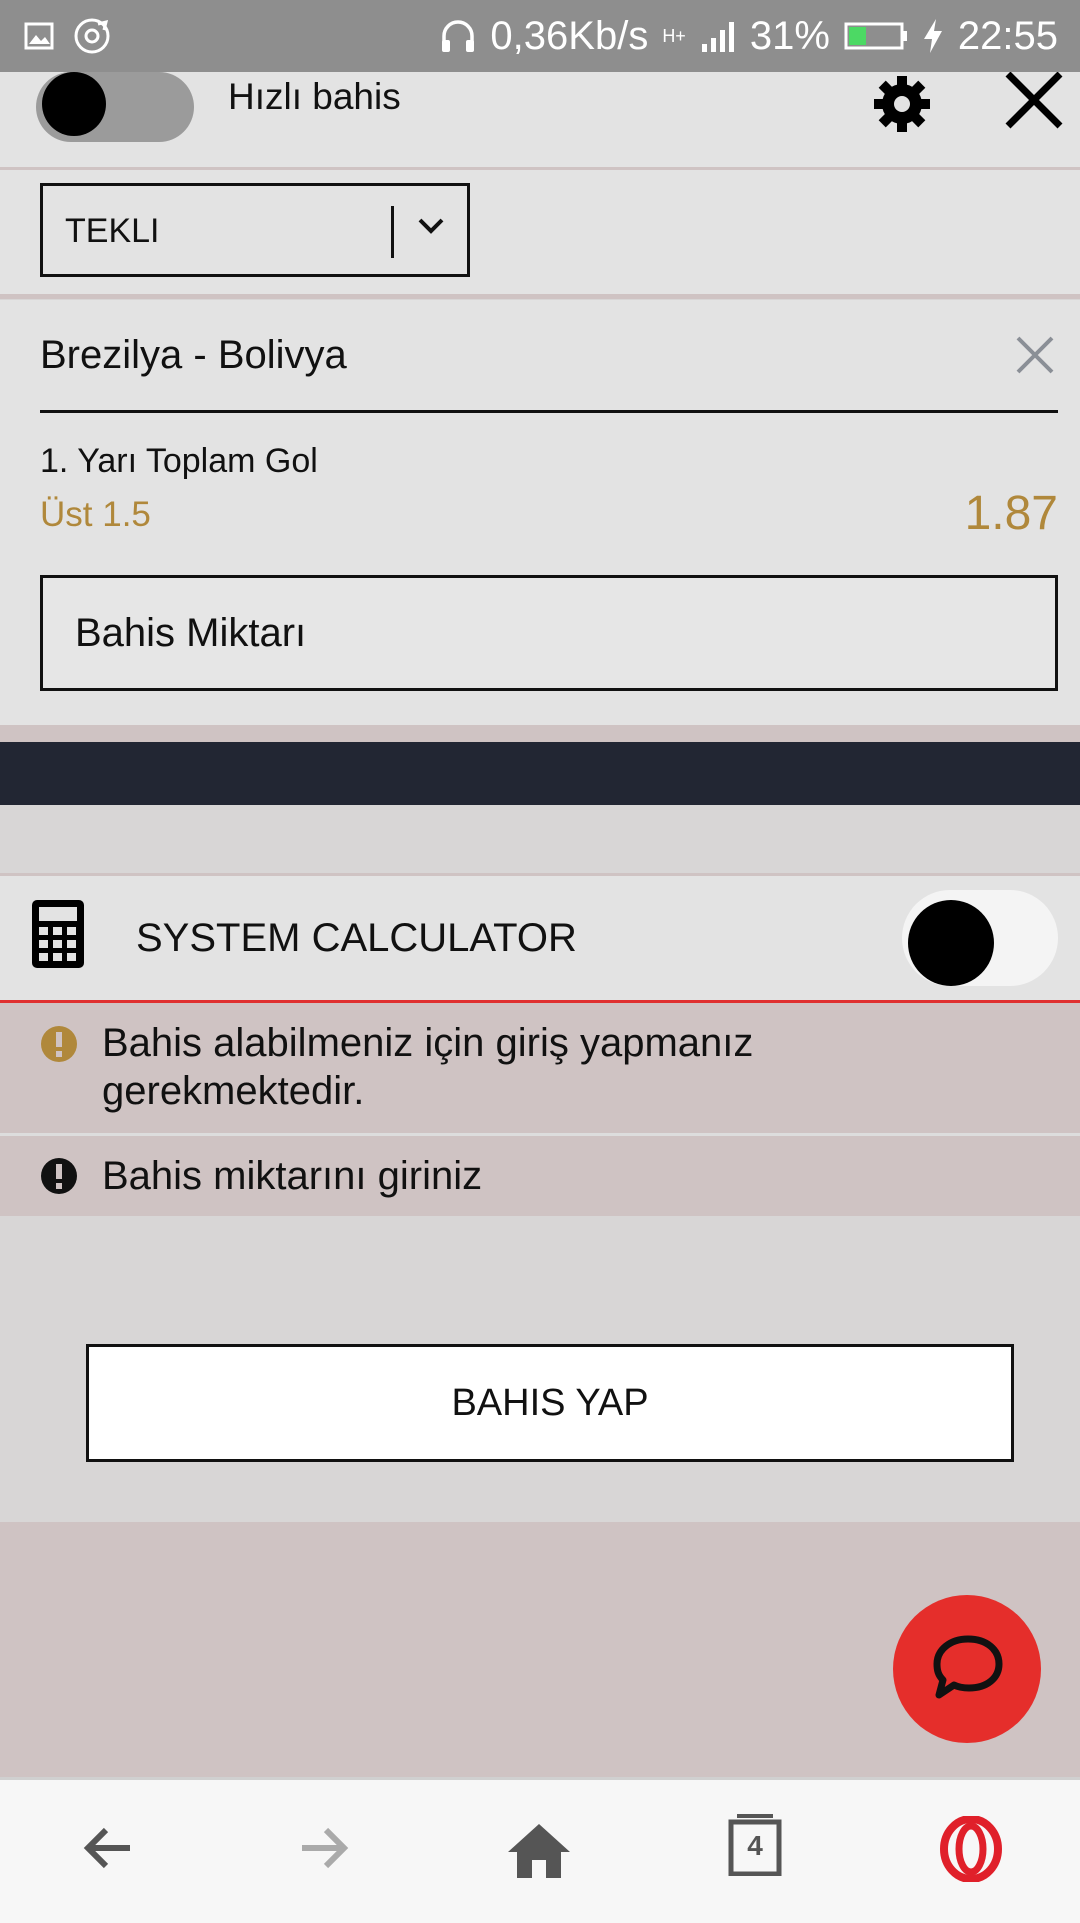 The image size is (1080, 1923). Describe the element at coordinates (875, 36) in the screenshot. I see `battery-icon` at that location.